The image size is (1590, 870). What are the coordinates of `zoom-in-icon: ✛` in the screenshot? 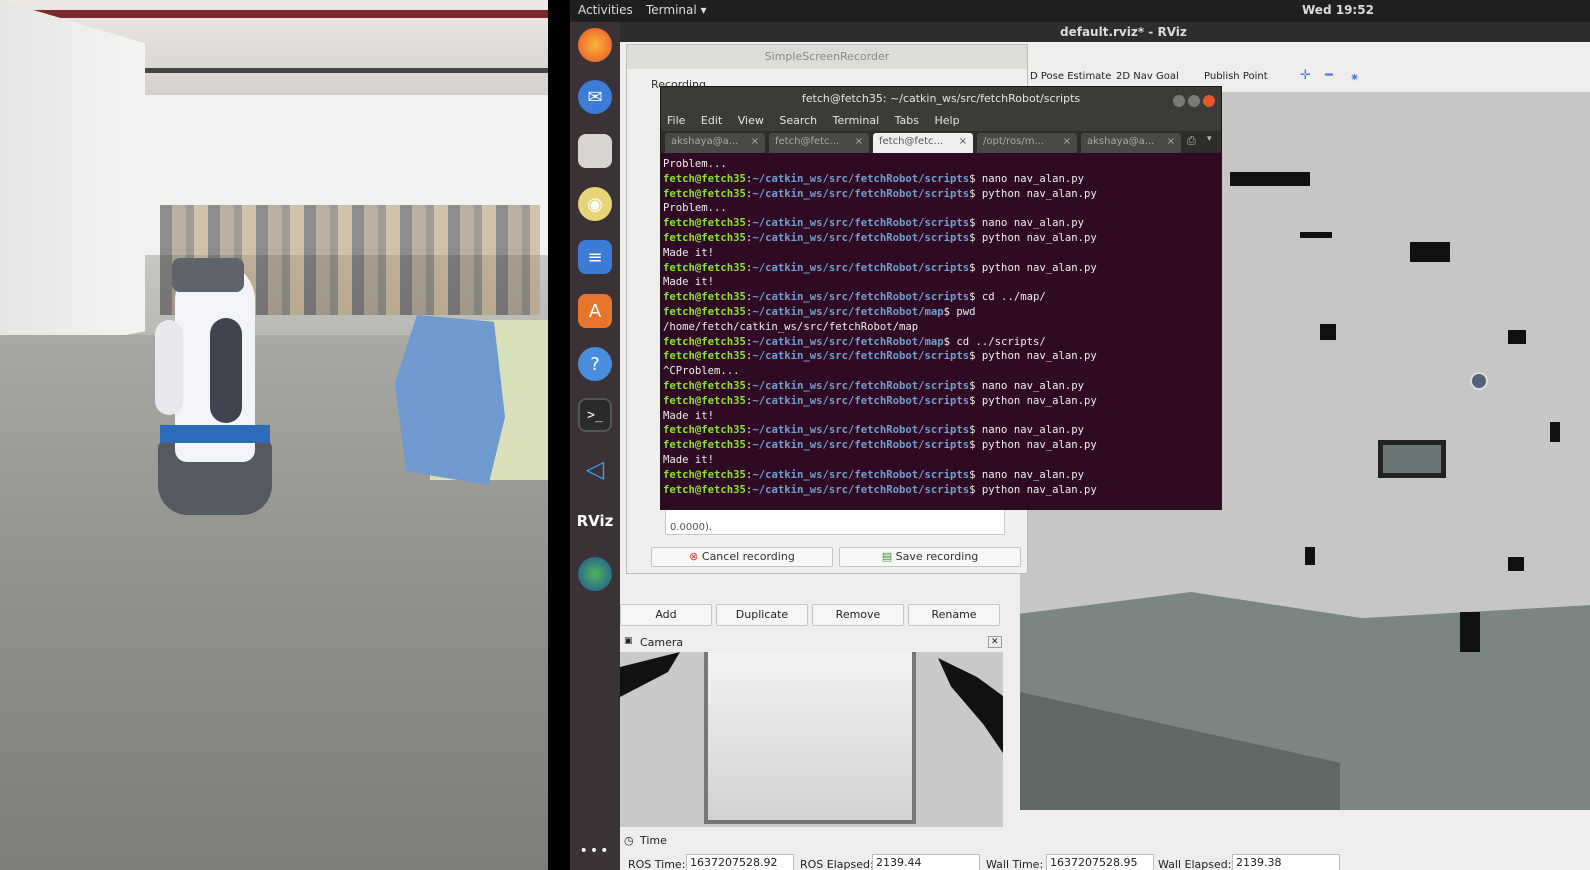 It's located at (1305, 75).